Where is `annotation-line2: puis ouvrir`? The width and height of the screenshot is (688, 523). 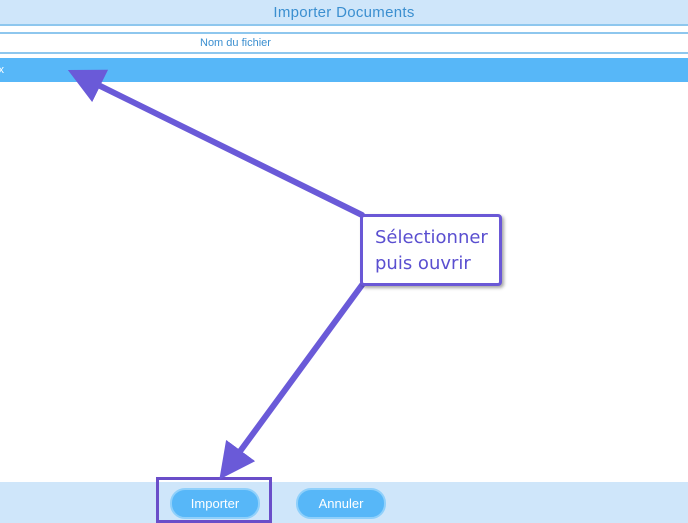
annotation-line2: puis ouvrir is located at coordinates (423, 263).